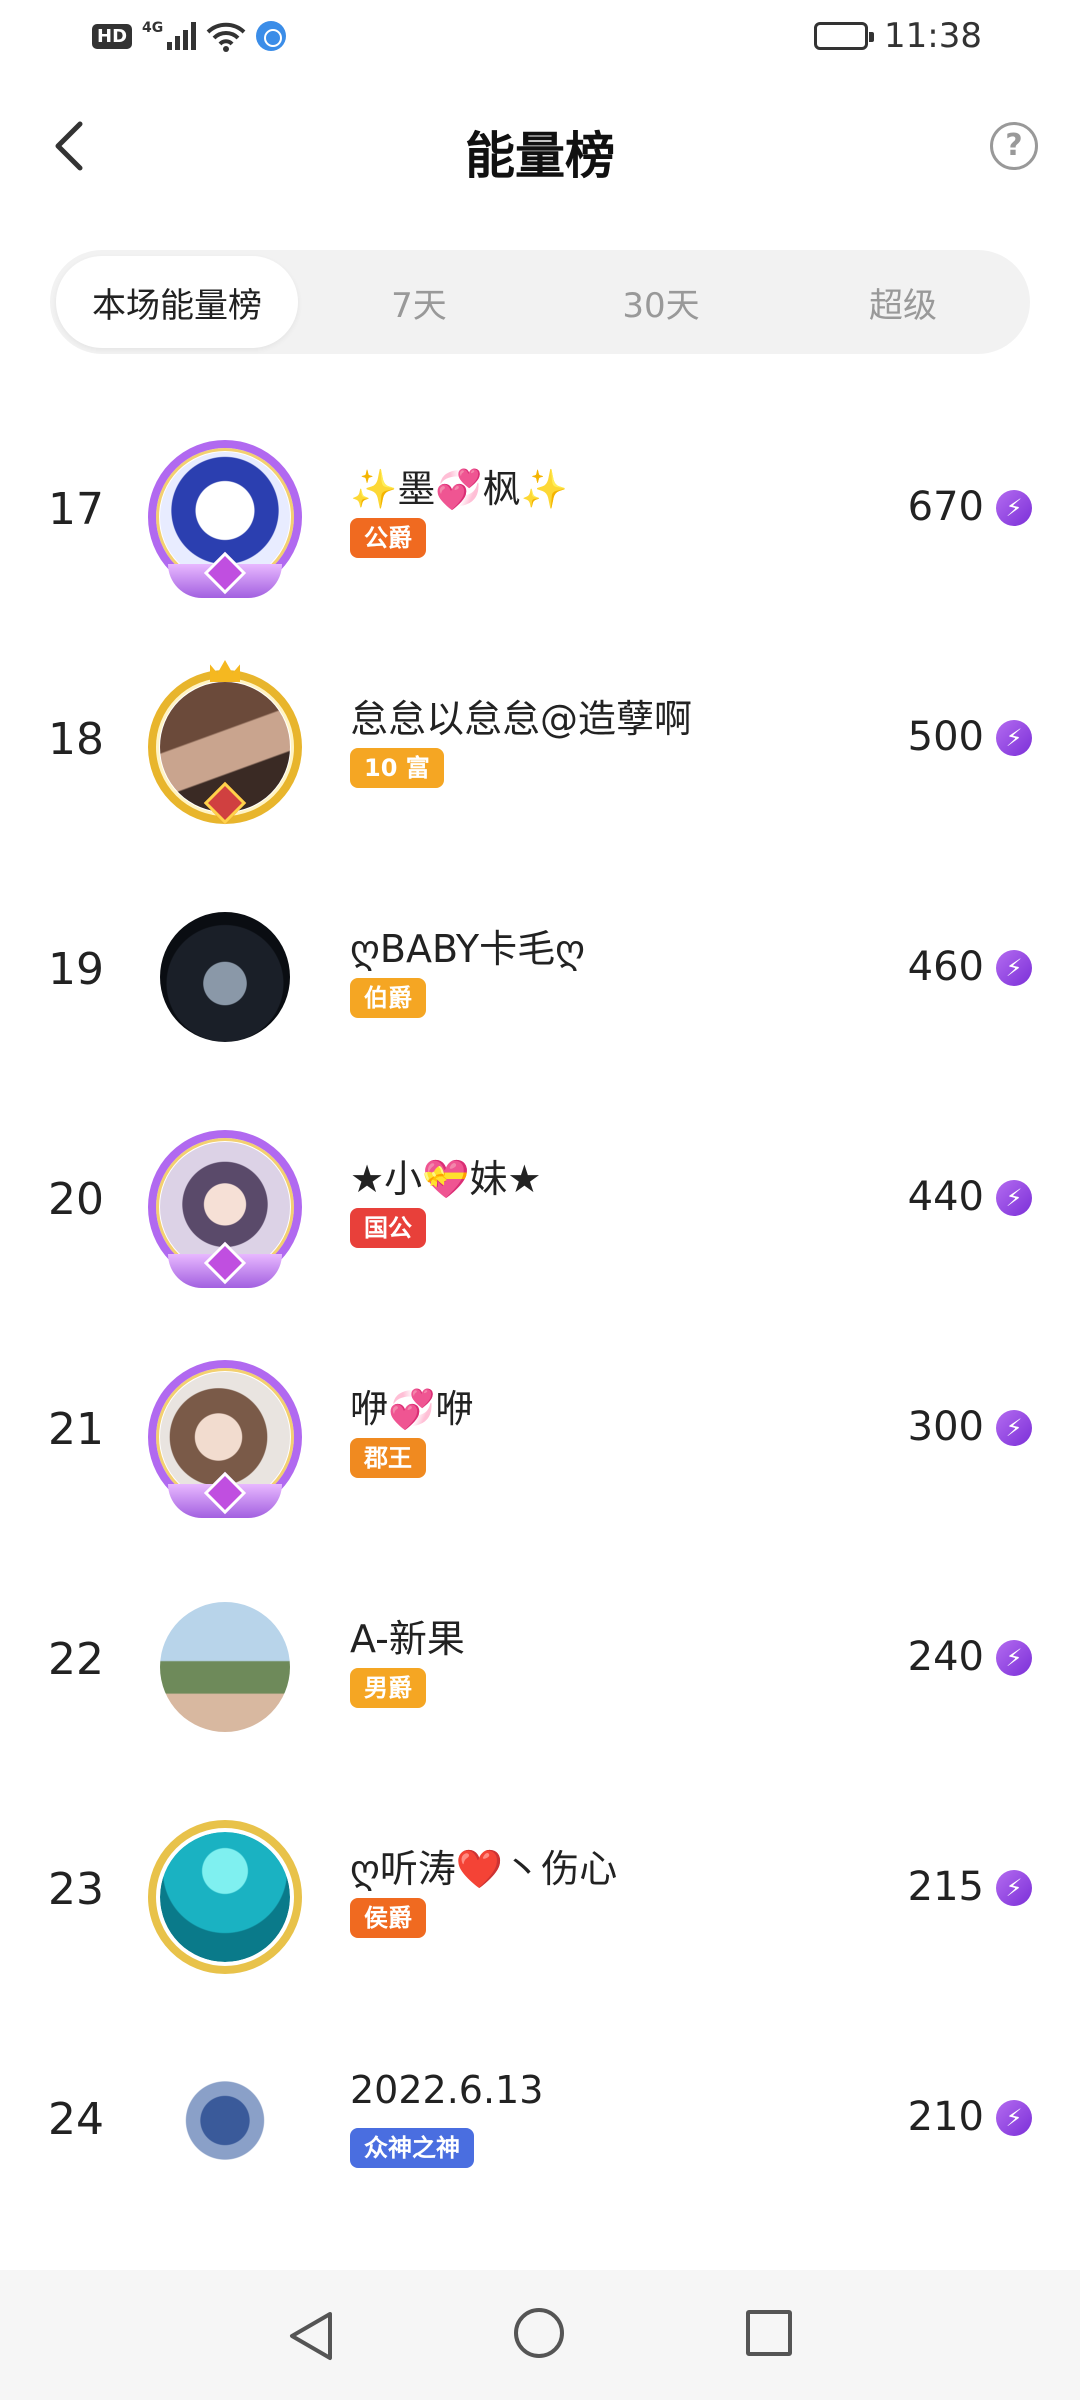 The image size is (1080, 2400). Describe the element at coordinates (446, 1179) in the screenshot. I see `user-name: ★小💝妹★` at that location.